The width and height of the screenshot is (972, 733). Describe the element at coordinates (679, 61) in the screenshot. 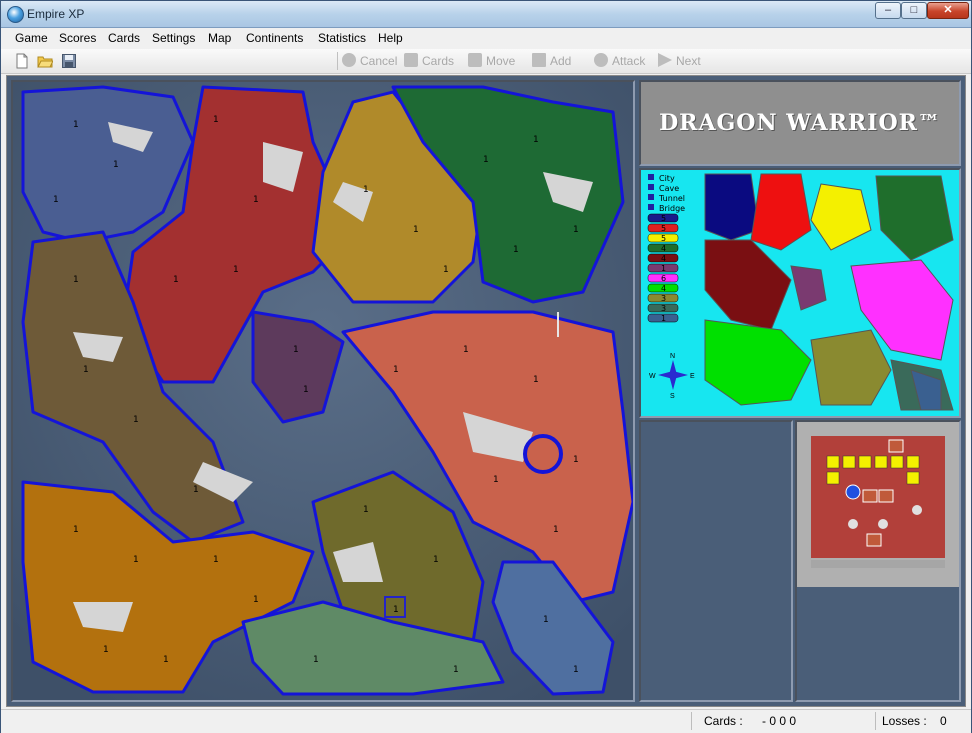

I see `next-button: Next` at that location.